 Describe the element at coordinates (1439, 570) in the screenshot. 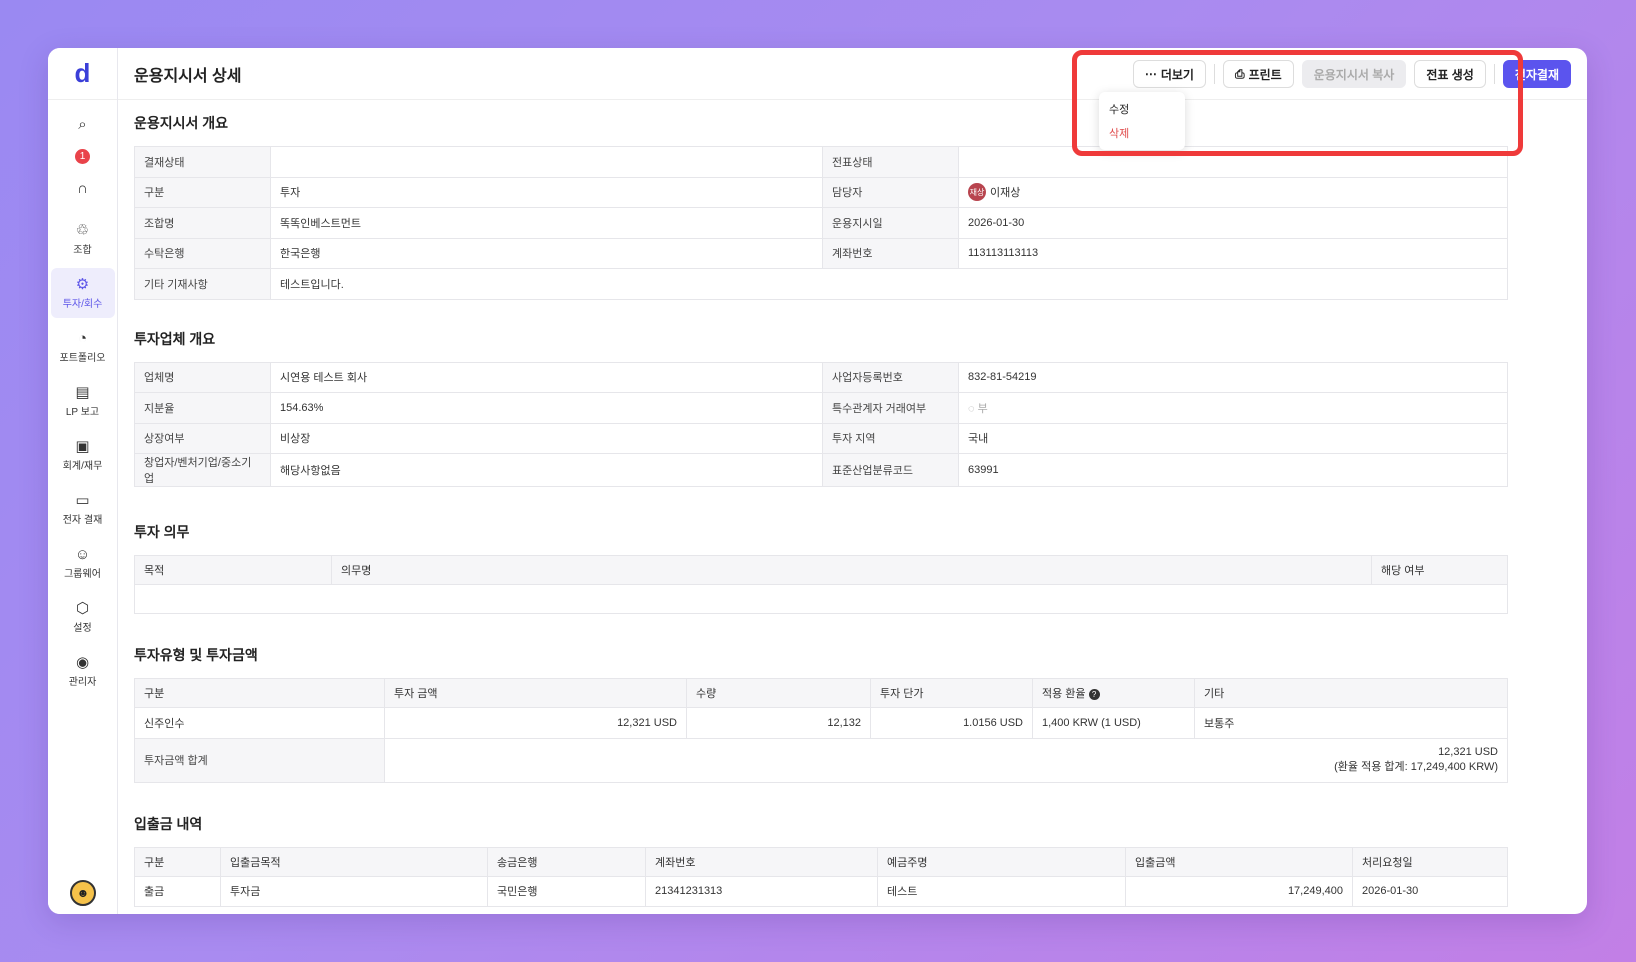

I see `column-header: 해당 여부` at that location.